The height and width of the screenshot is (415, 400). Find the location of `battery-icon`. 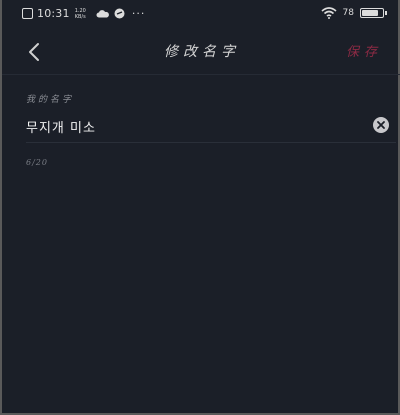

battery-icon is located at coordinates (373, 13).